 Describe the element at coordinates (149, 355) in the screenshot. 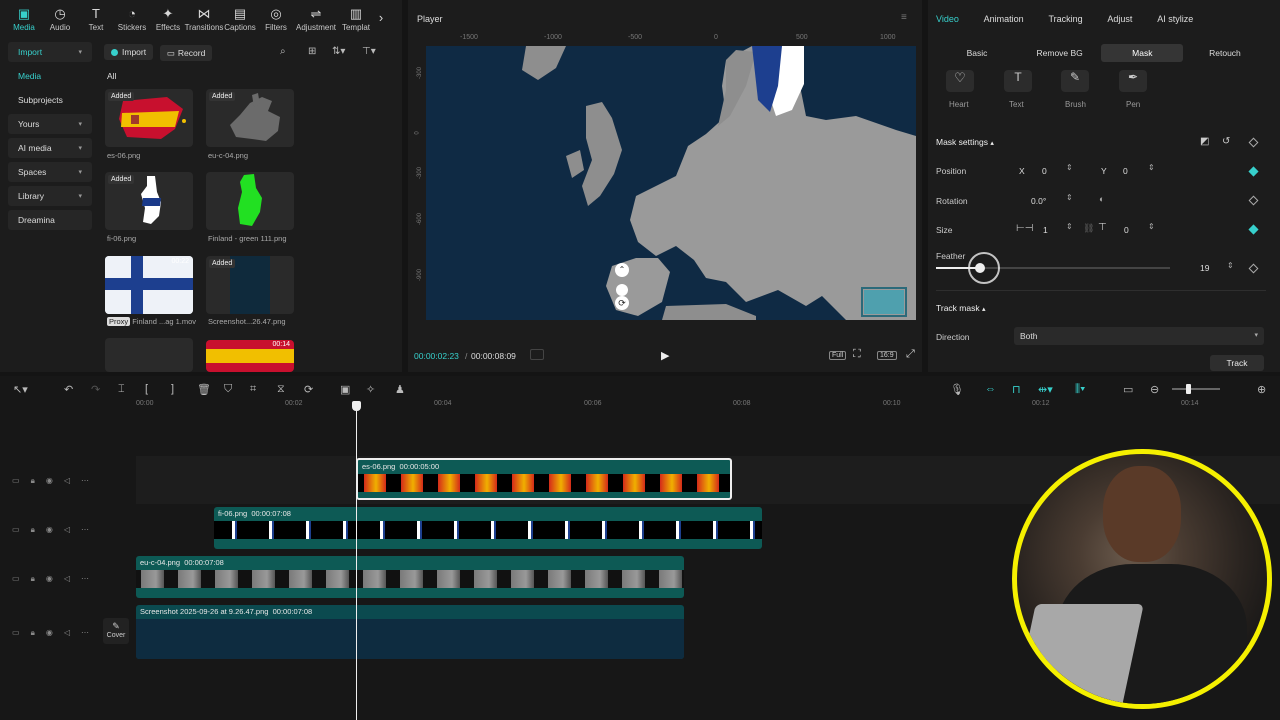

I see `media-item-blank` at that location.